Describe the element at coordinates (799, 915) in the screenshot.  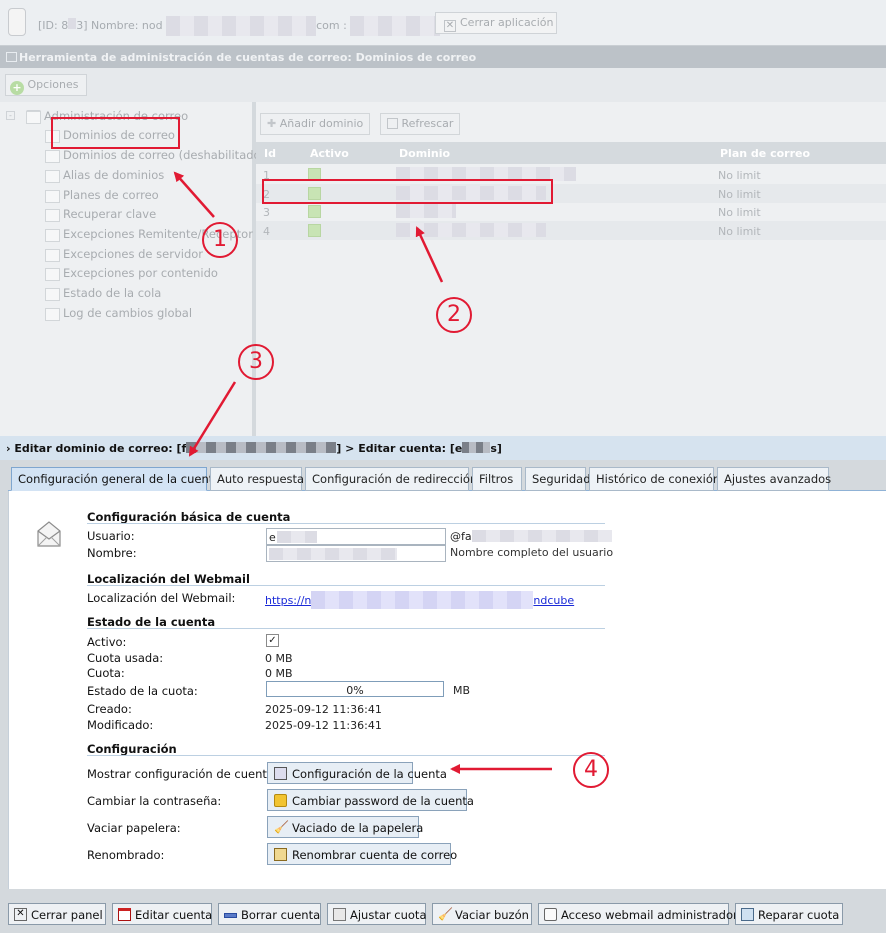
I see `repair-quota-label: Reparar cuota` at that location.